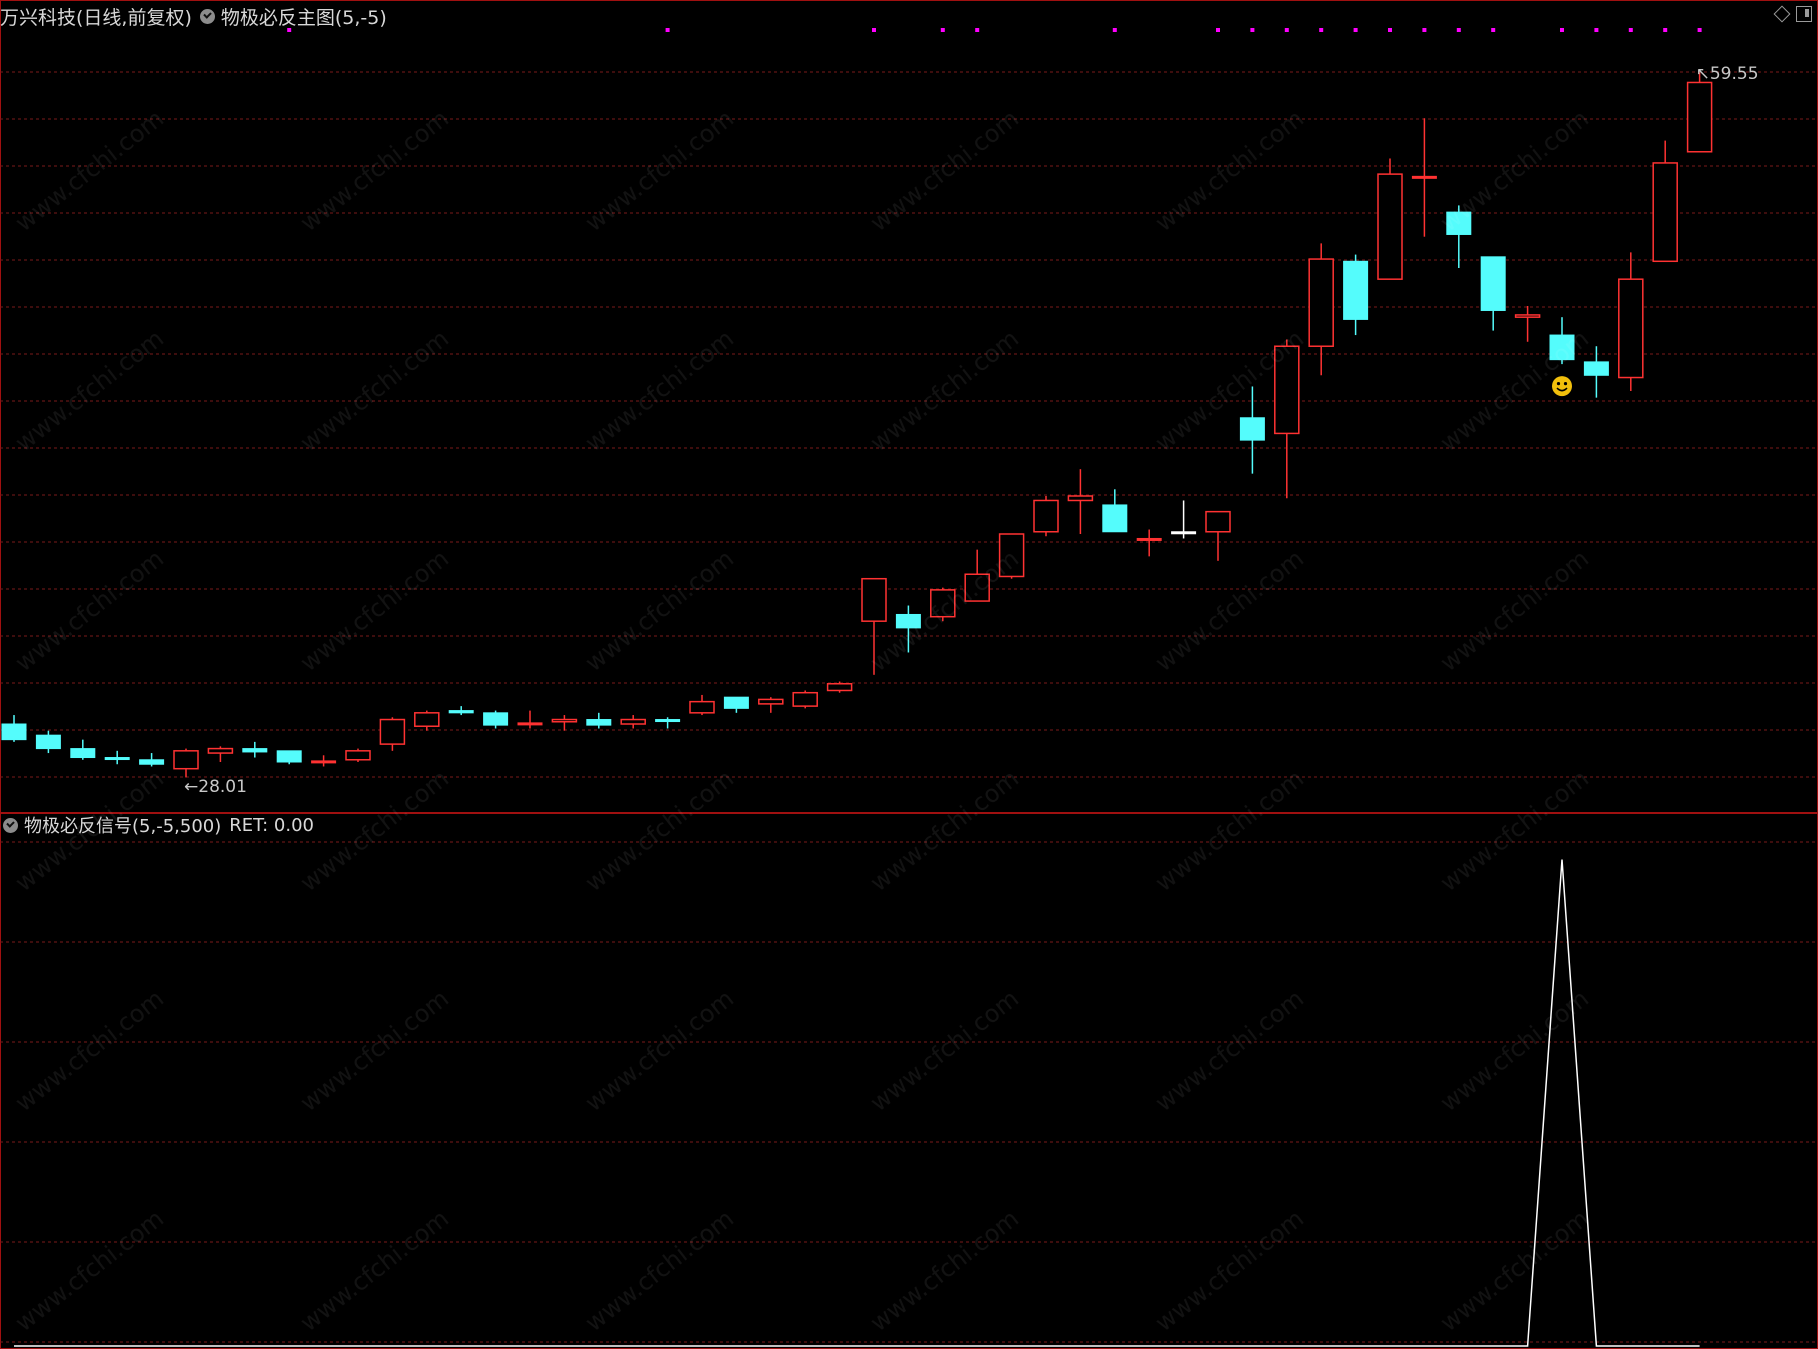 The image size is (1818, 1349). What do you see at coordinates (207, 16) in the screenshot?
I see `indicator-toggle-icon` at bounding box center [207, 16].